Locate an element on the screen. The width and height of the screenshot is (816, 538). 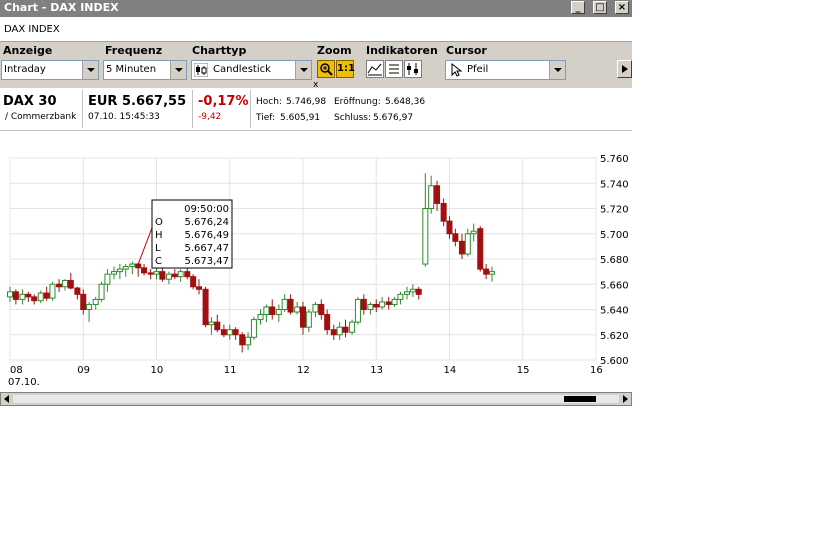
cursor-value: Pfeil is located at coordinates (478, 69).